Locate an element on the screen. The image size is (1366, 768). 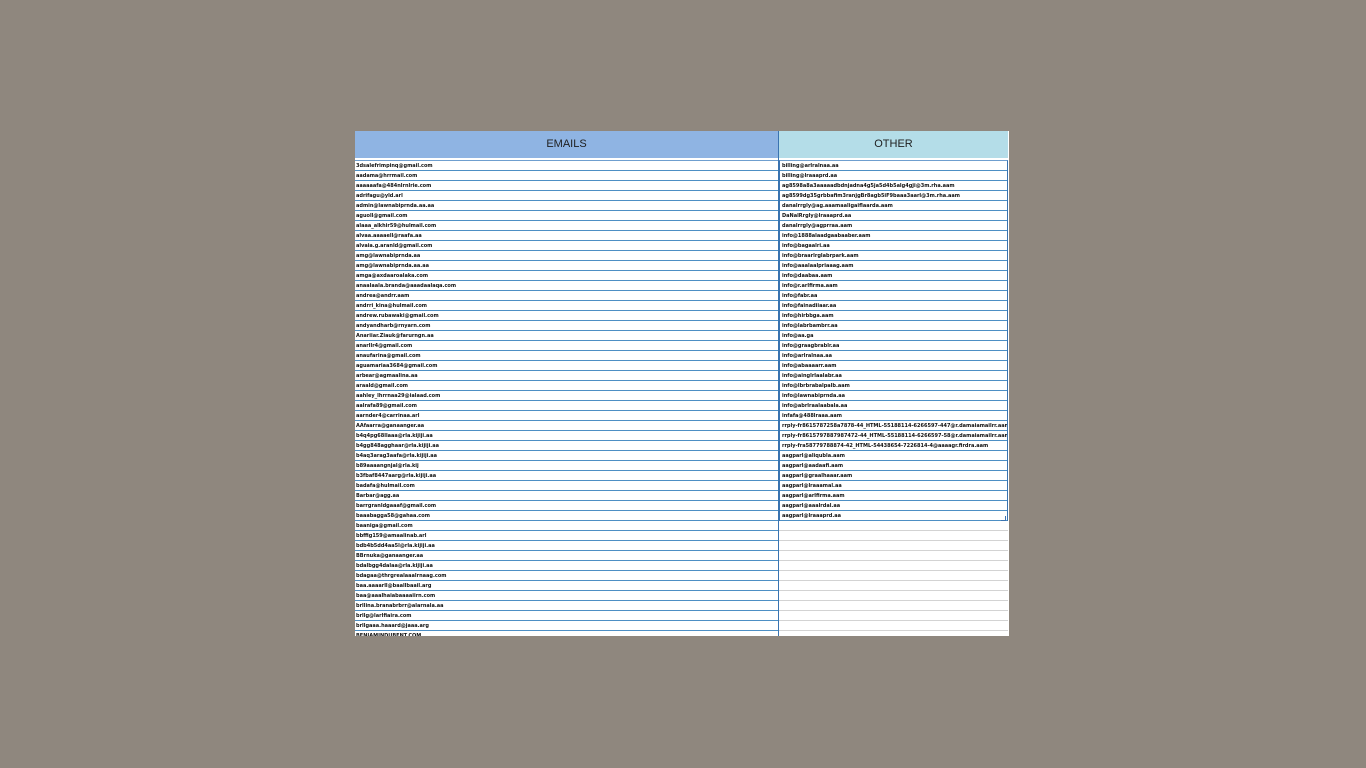
emails-cell: andyandharb@rnyarn.com is located at coordinates (566, 326).